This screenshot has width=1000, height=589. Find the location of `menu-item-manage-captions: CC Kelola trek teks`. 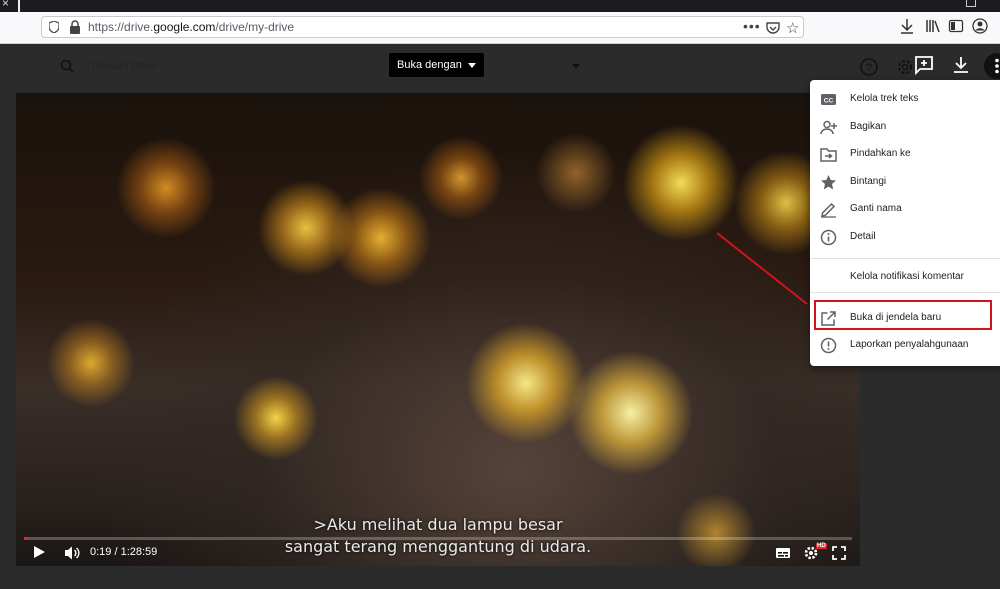

menu-item-manage-captions: CC Kelola trek teks is located at coordinates (905, 99).